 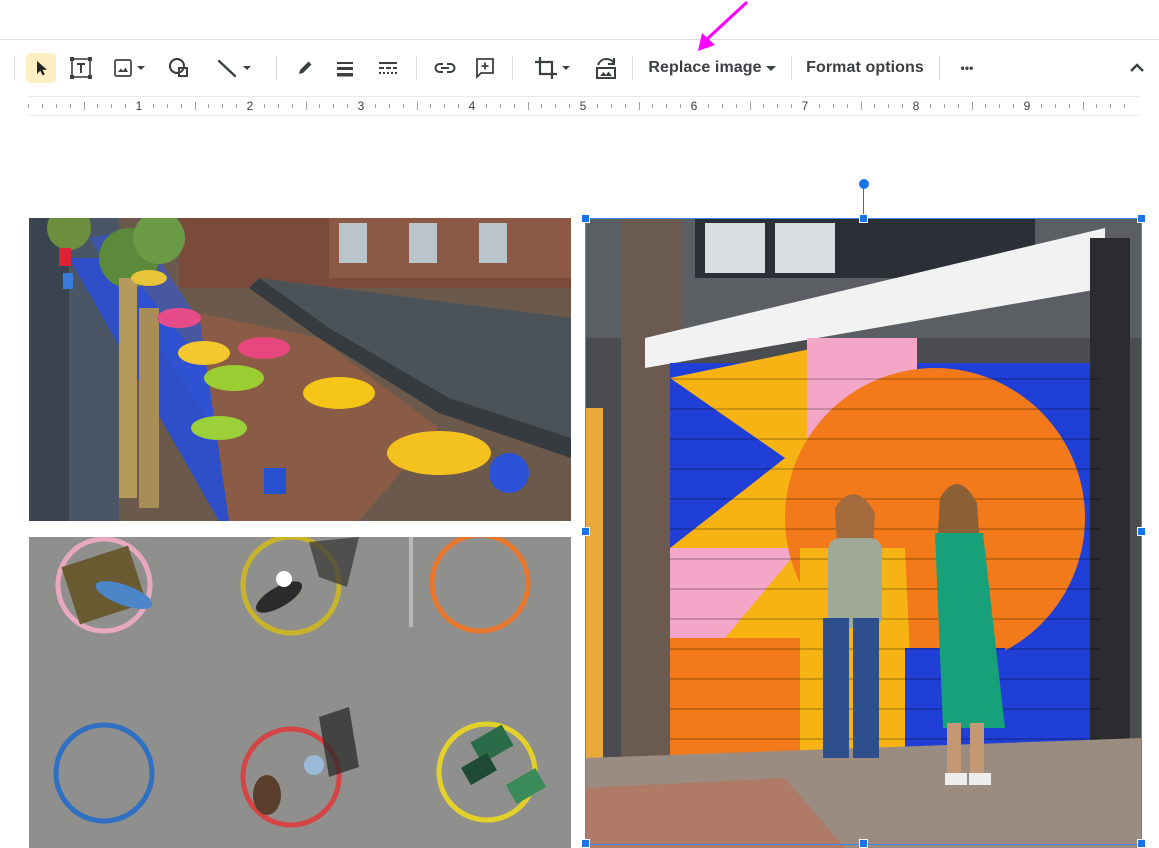 What do you see at coordinates (864, 184) in the screenshot?
I see `rotation-handle` at bounding box center [864, 184].